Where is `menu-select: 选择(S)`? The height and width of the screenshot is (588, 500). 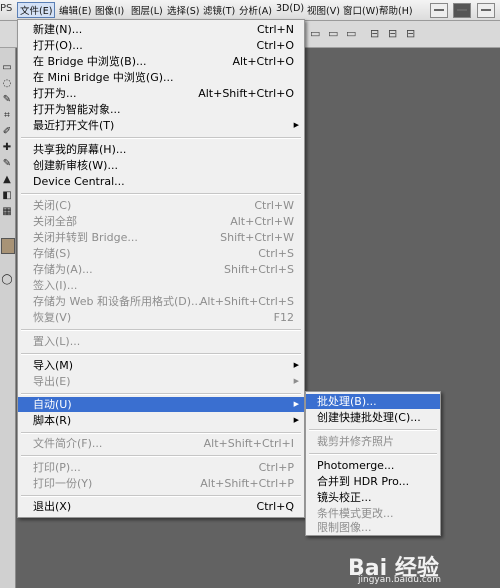 menu-select: 选择(S) is located at coordinates (183, 10).